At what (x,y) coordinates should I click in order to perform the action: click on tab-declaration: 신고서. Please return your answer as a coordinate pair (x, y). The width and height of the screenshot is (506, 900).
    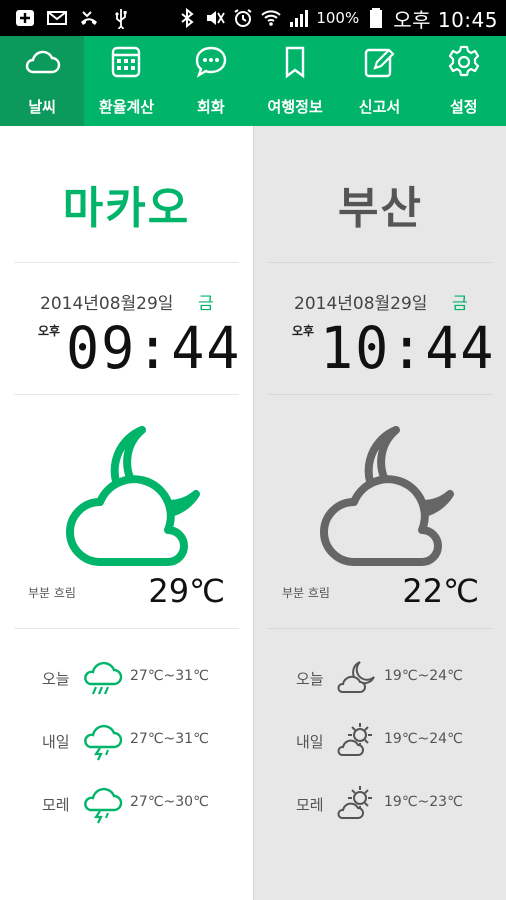
    Looking at the image, I should click on (379, 81).